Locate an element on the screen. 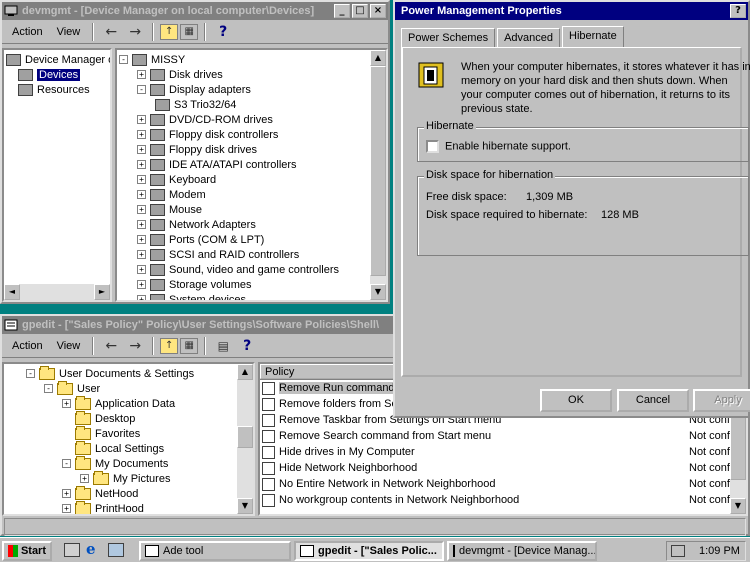 This screenshot has height=562, width=750. tab-advanced: Advanced is located at coordinates (529, 37).